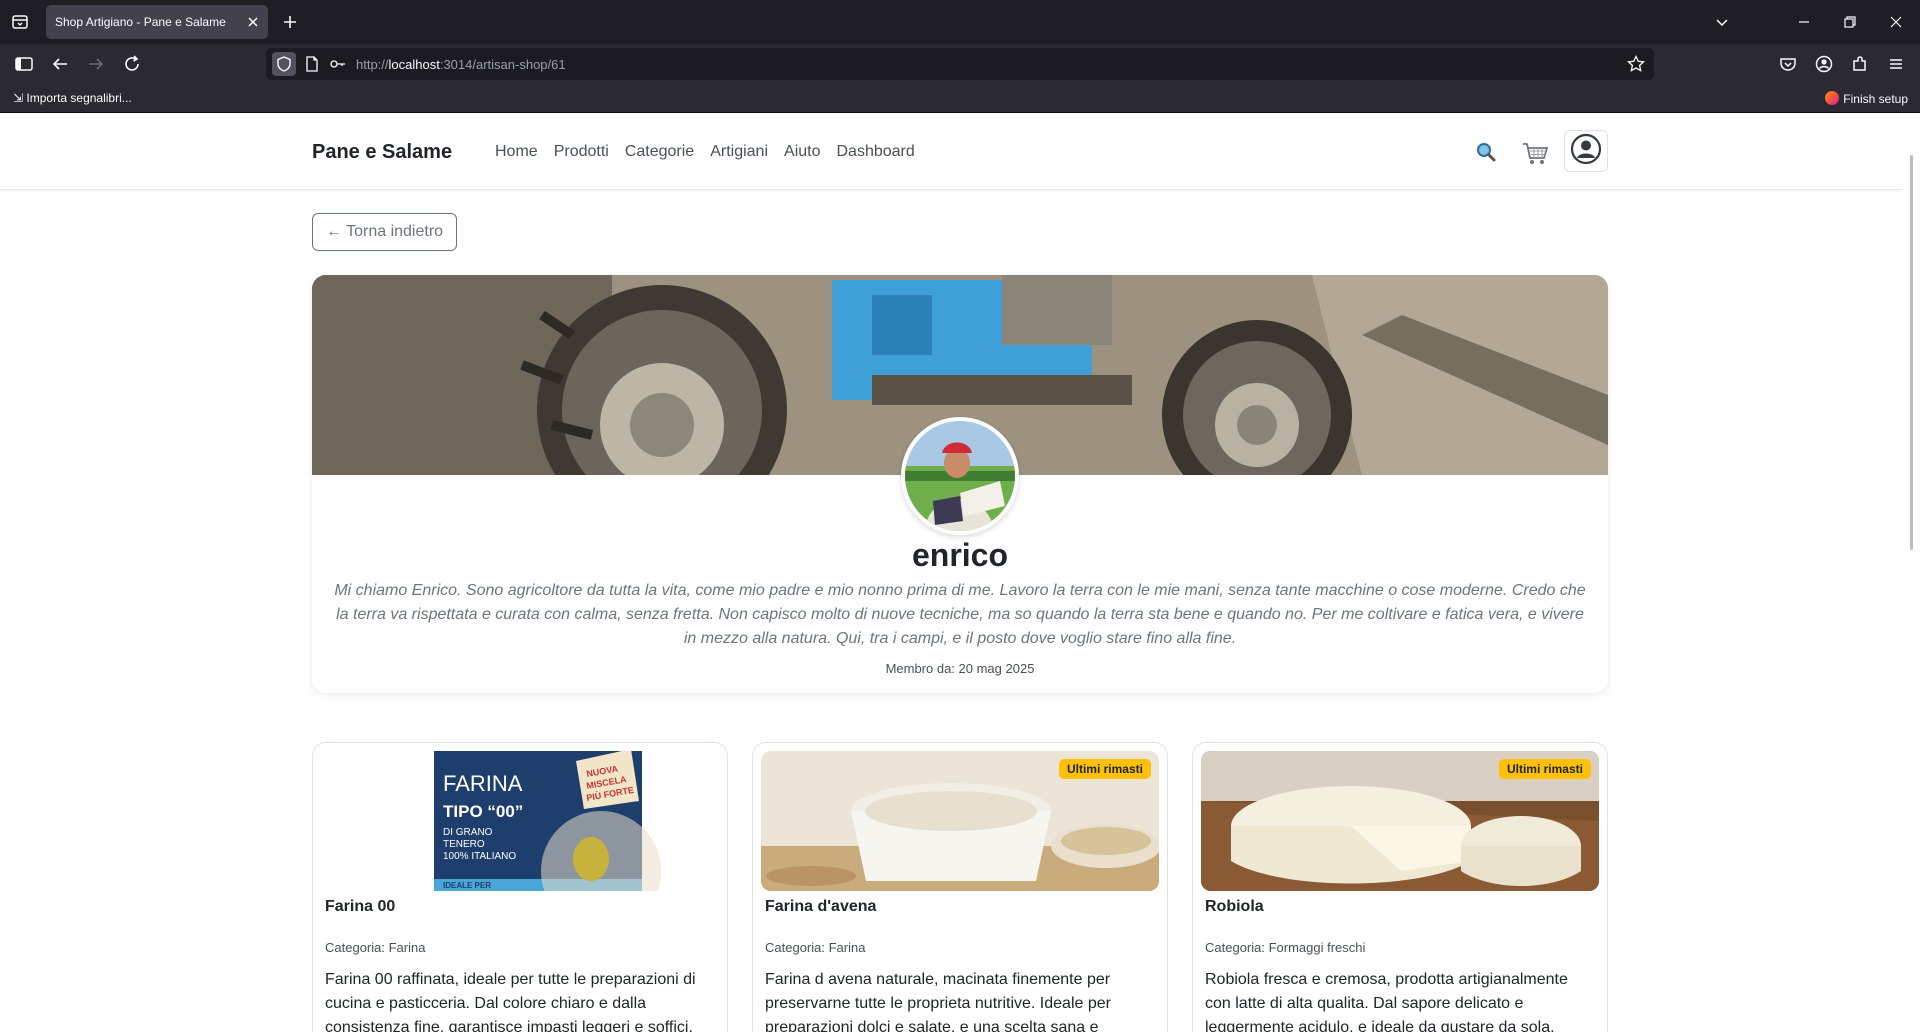 The width and height of the screenshot is (1920, 1032). Describe the element at coordinates (1850, 22) in the screenshot. I see `restore-icon` at that location.